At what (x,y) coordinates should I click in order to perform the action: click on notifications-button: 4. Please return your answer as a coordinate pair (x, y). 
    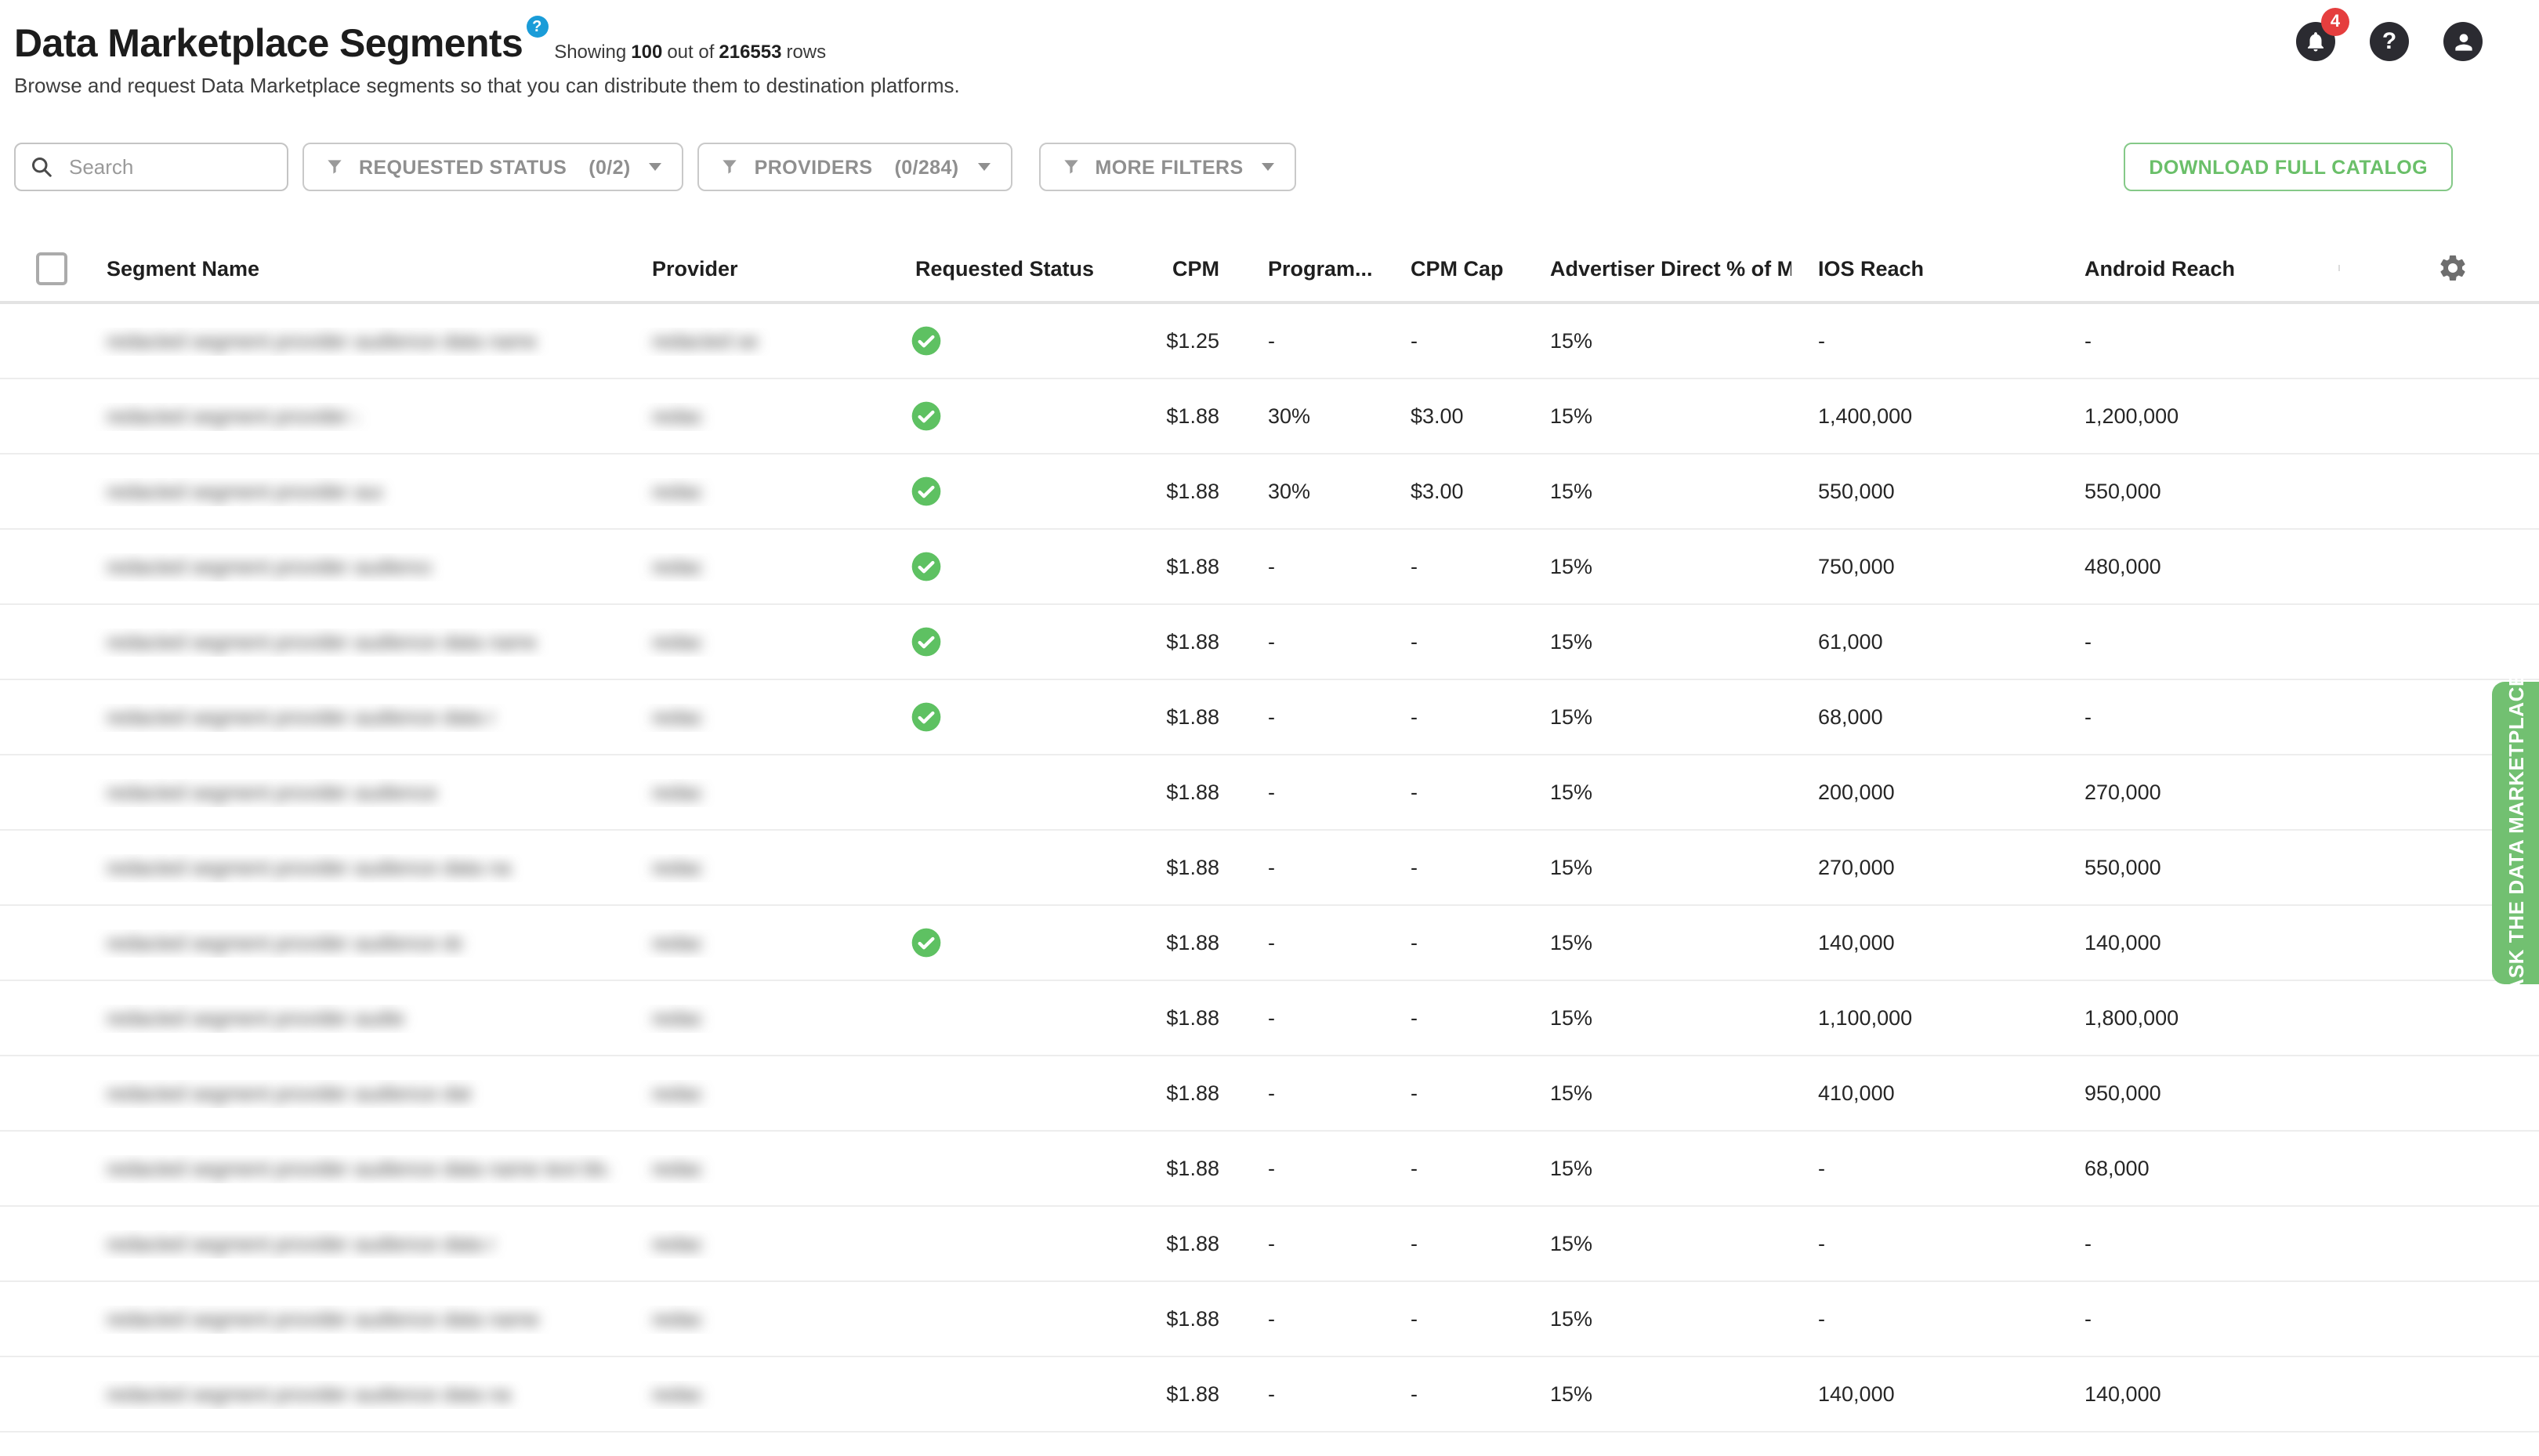
    Looking at the image, I should click on (2323, 34).